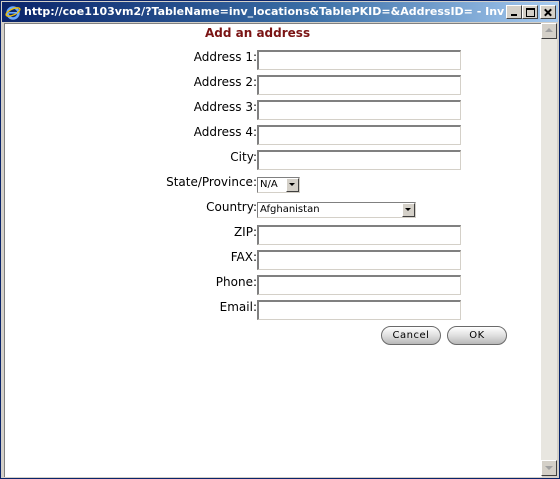  I want to click on address-4-label: Address 4:, so click(225, 132).